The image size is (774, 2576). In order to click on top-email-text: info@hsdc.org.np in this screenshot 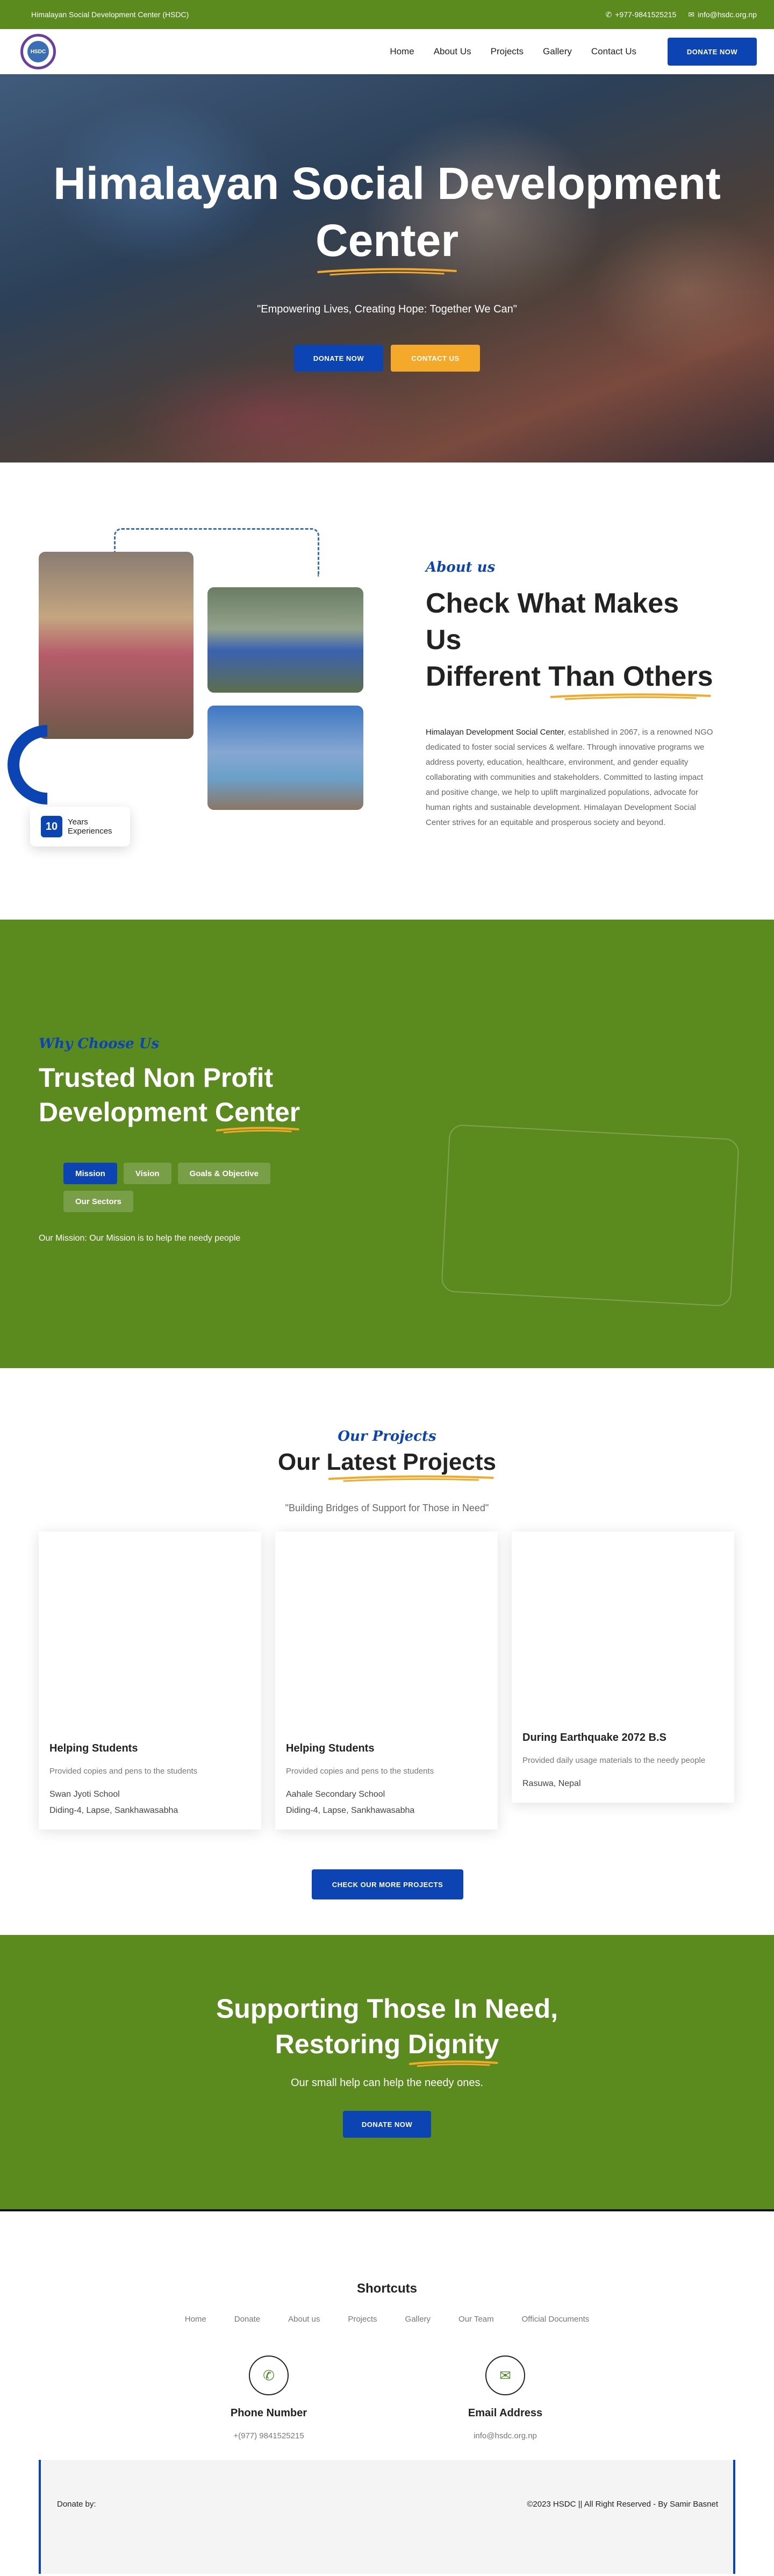, I will do `click(727, 14)`.